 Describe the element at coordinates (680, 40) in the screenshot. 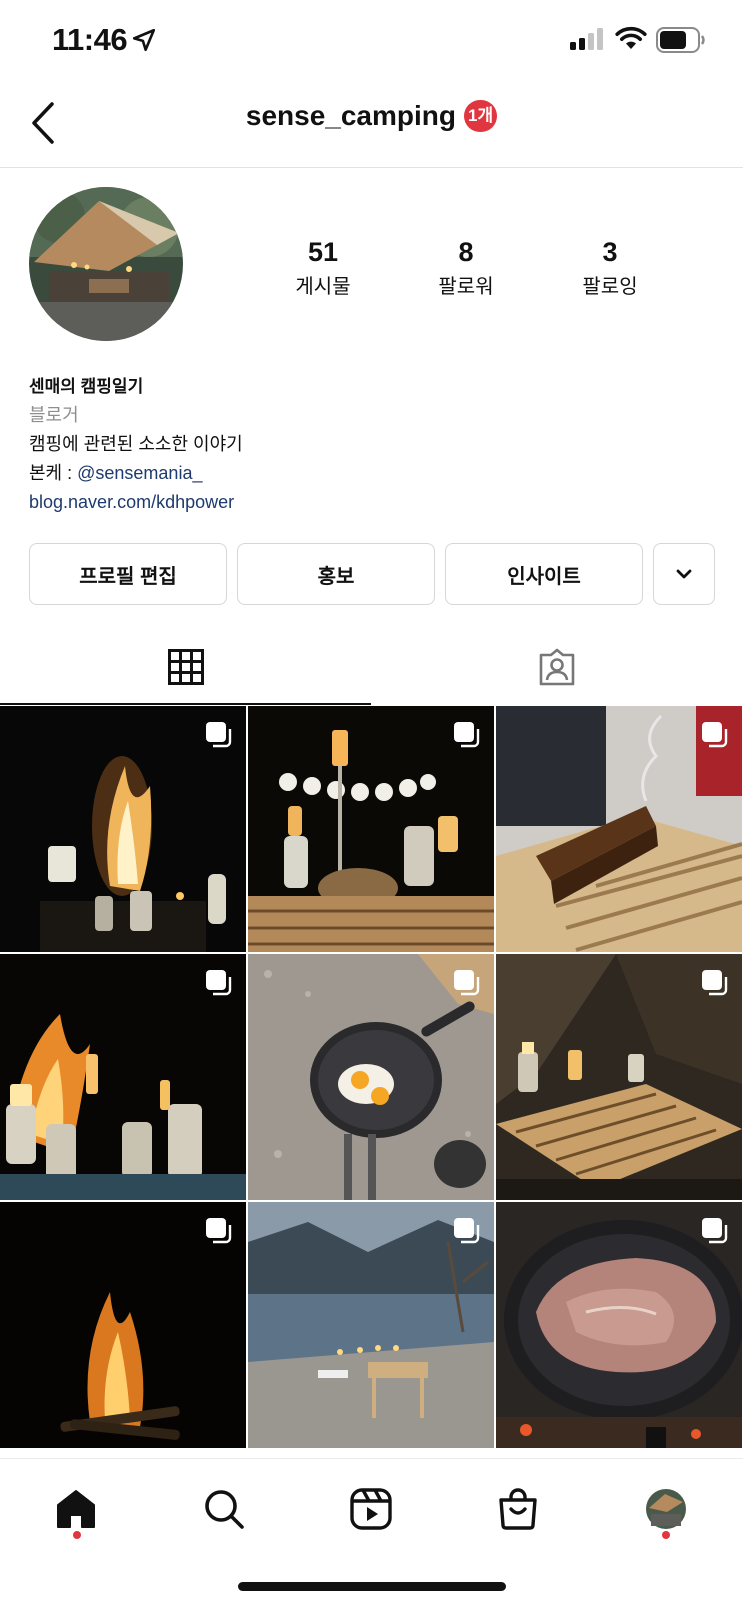

I see `battery-icon` at that location.